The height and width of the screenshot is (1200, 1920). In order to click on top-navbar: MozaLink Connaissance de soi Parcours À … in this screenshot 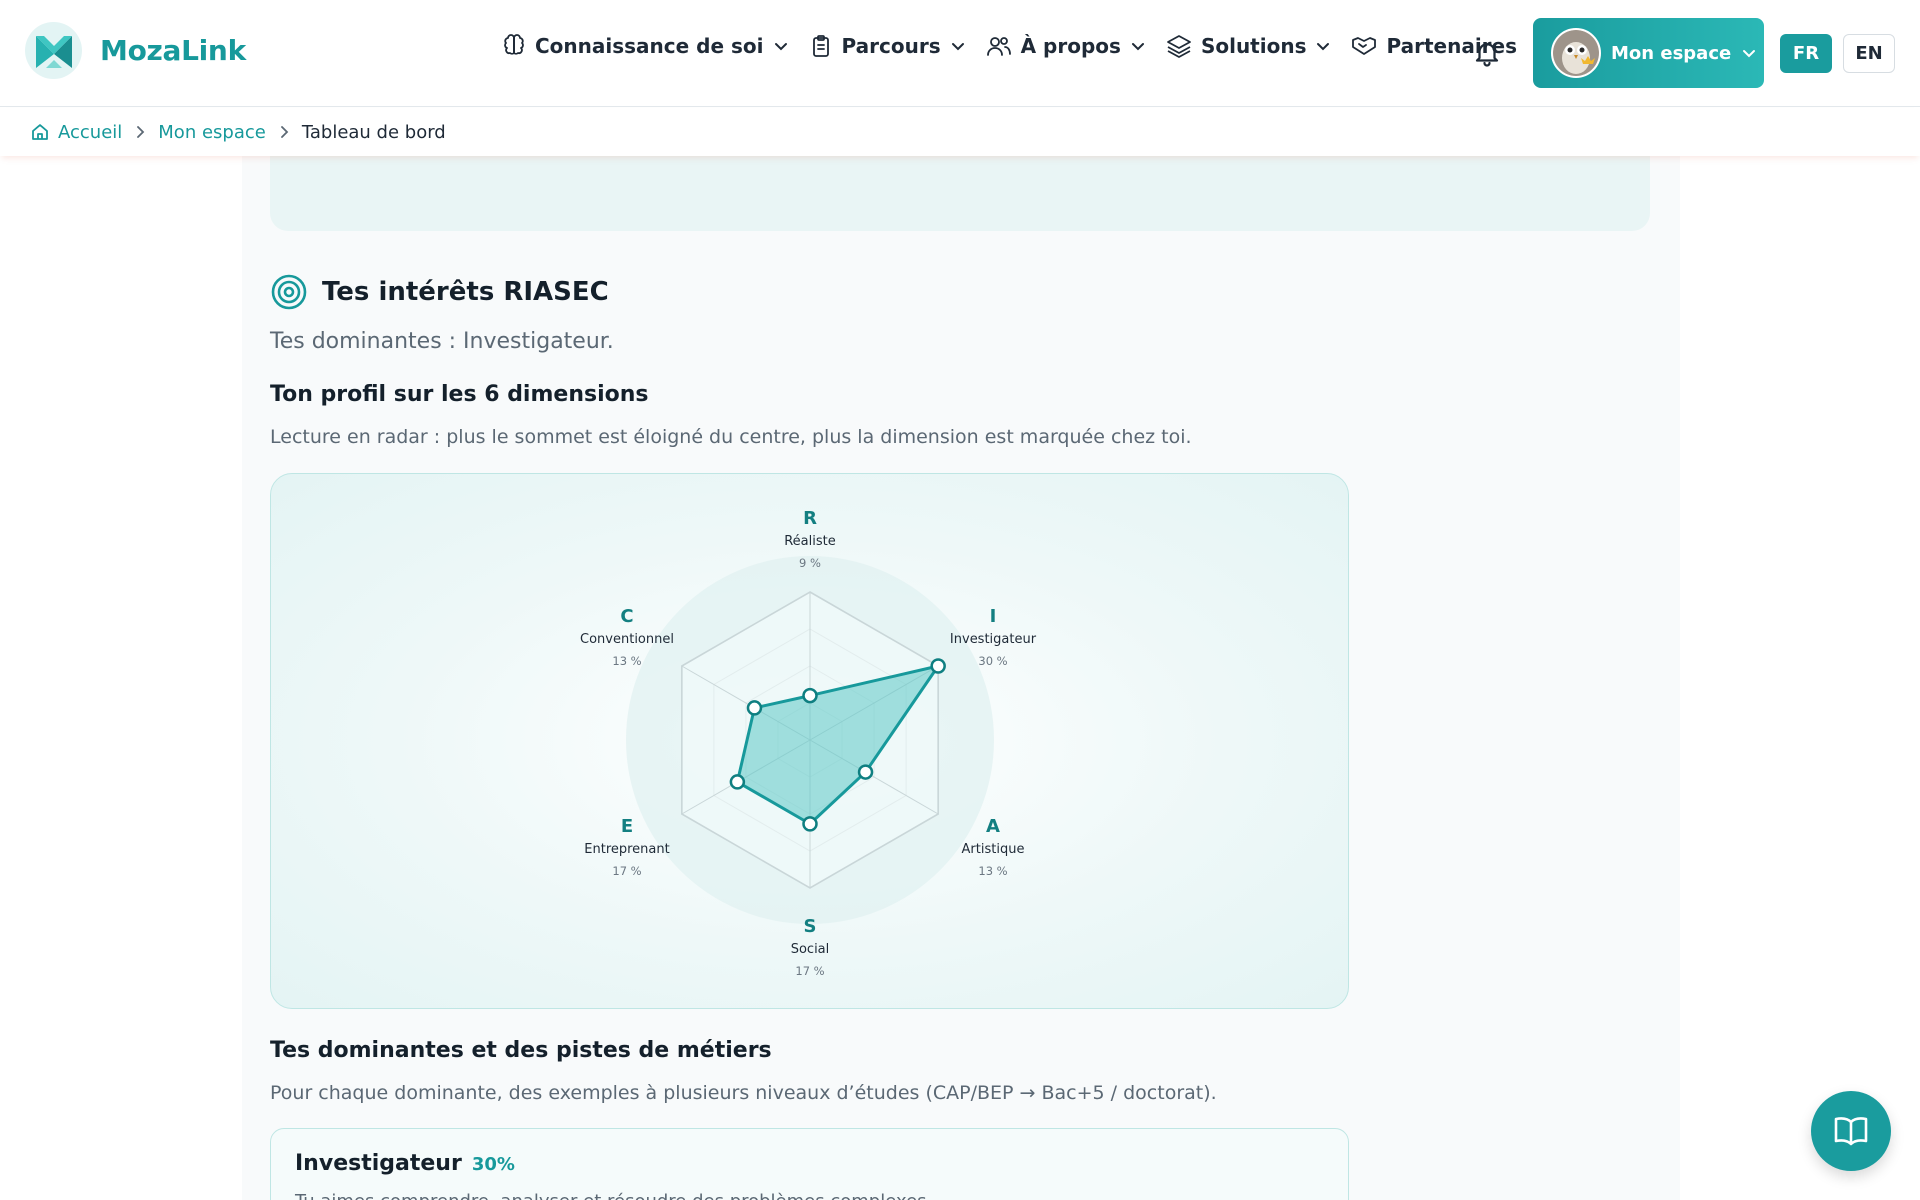, I will do `click(960, 53)`.